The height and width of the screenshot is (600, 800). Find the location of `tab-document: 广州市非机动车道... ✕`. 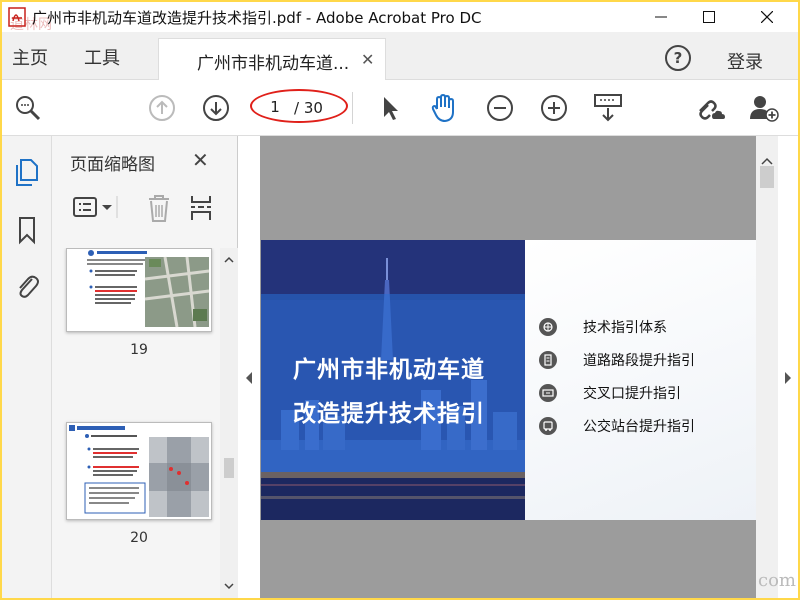

tab-document: 广州市非机动车道... ✕ is located at coordinates (272, 59).